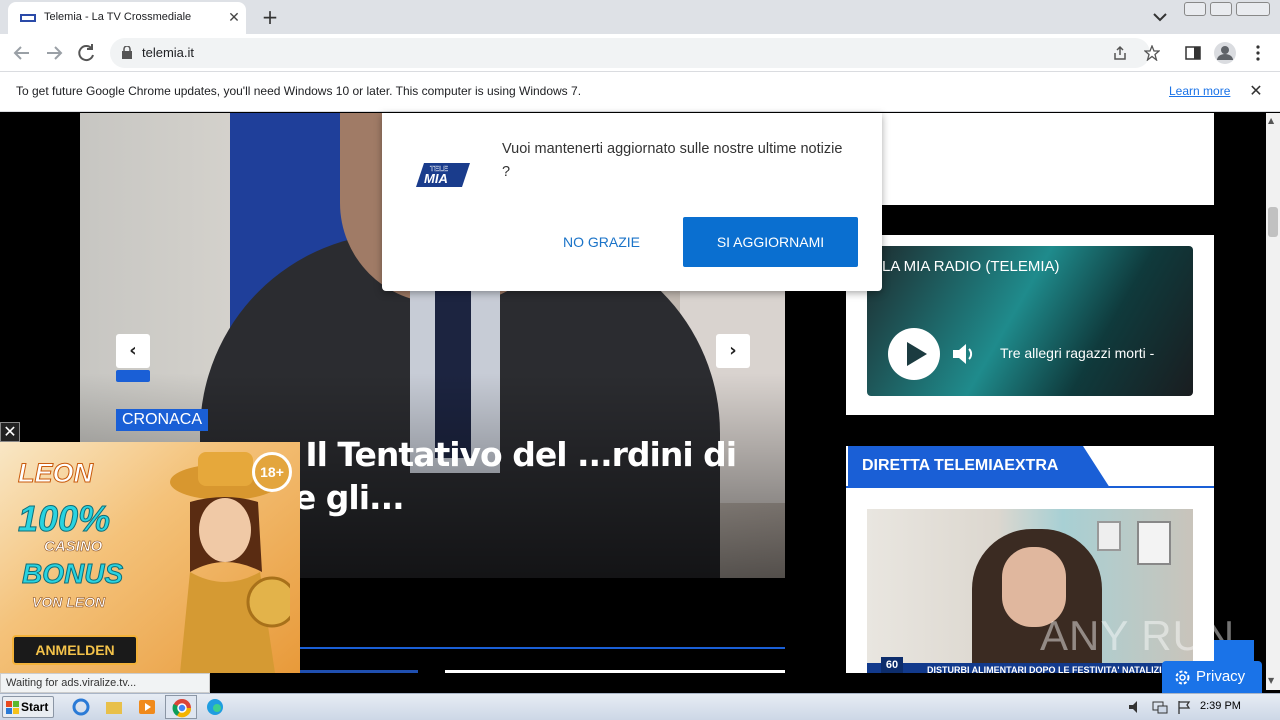 The image size is (1280, 720). I want to click on ad-casino-text: CASINO, so click(73, 547).